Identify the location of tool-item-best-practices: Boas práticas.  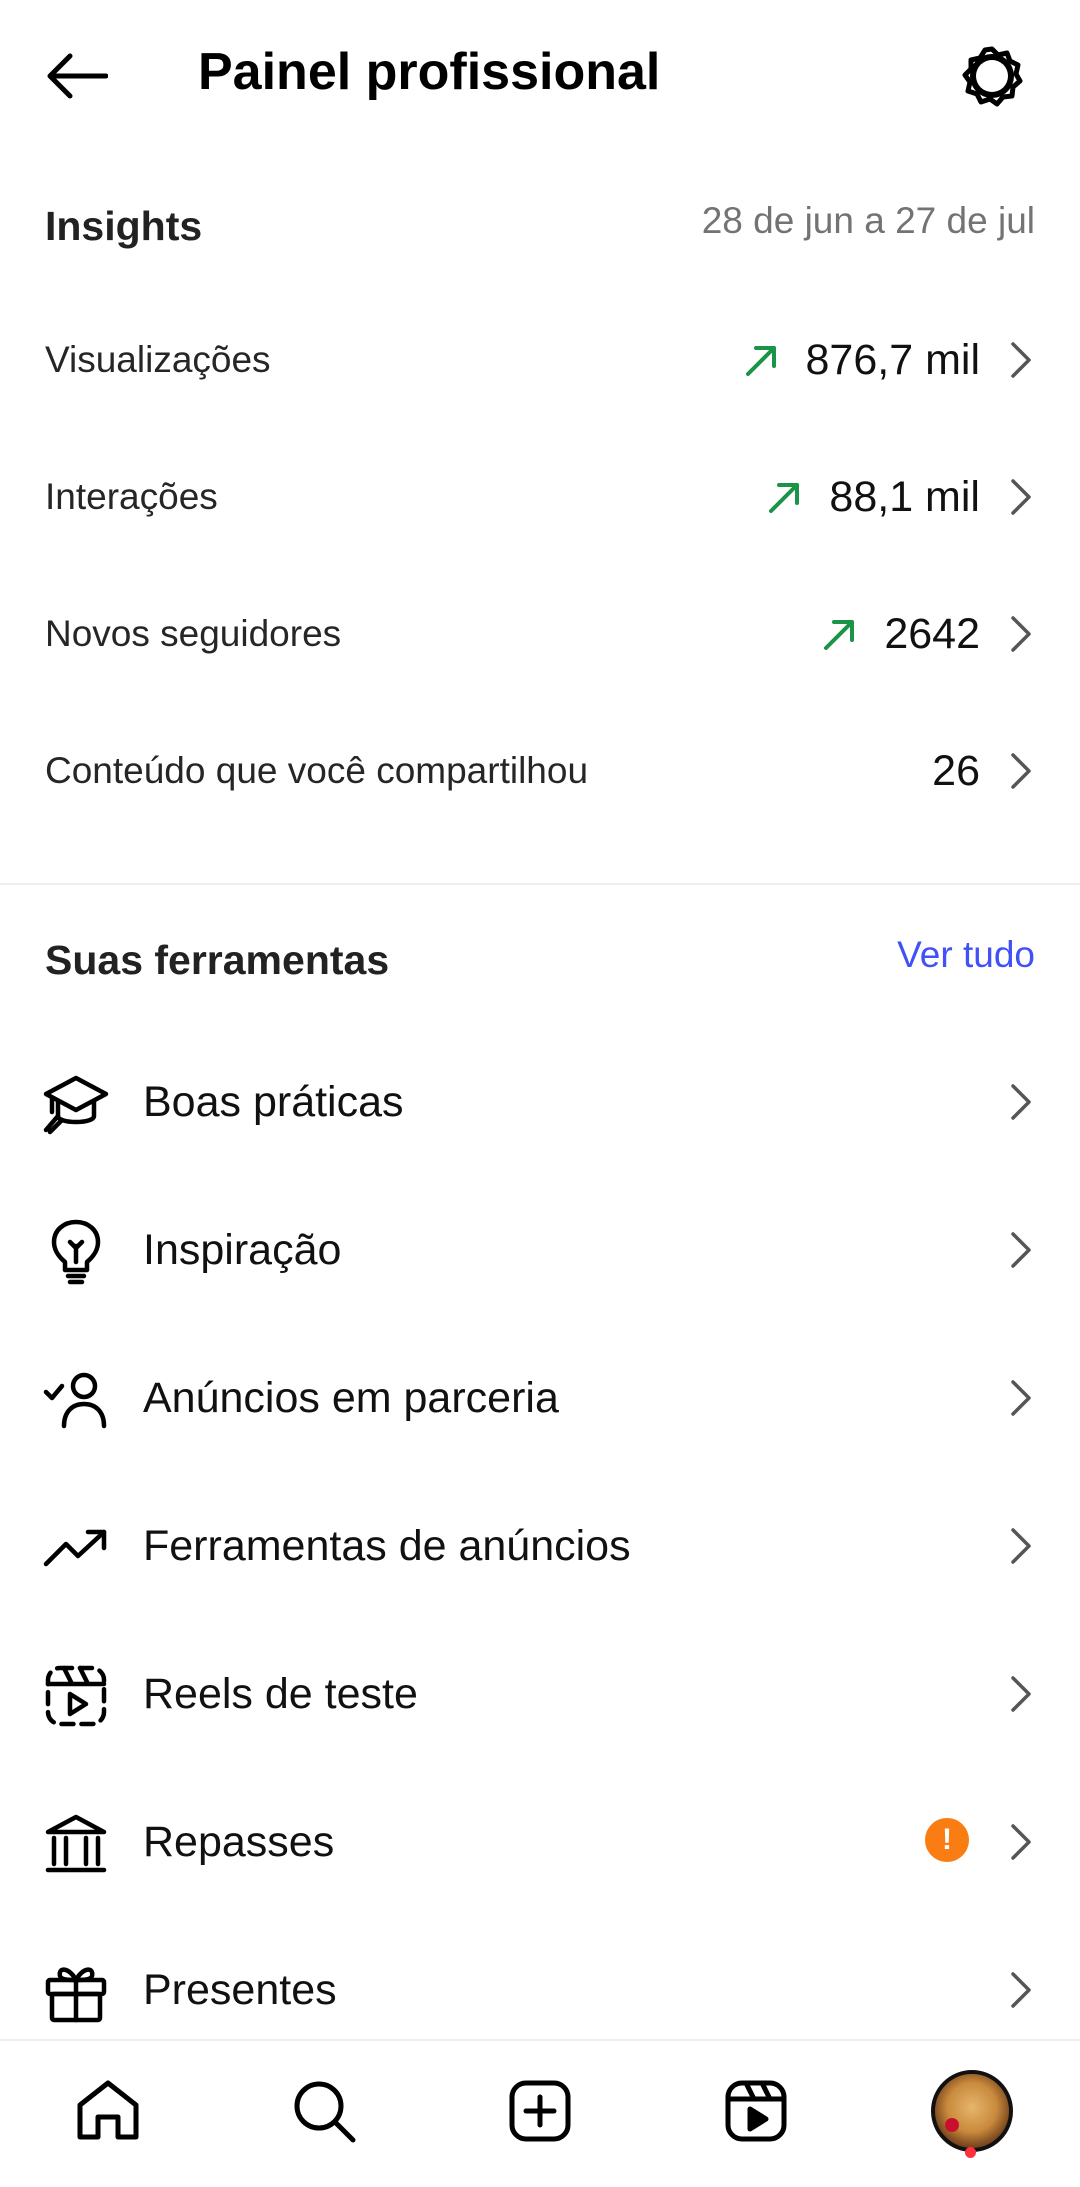
(540, 1102).